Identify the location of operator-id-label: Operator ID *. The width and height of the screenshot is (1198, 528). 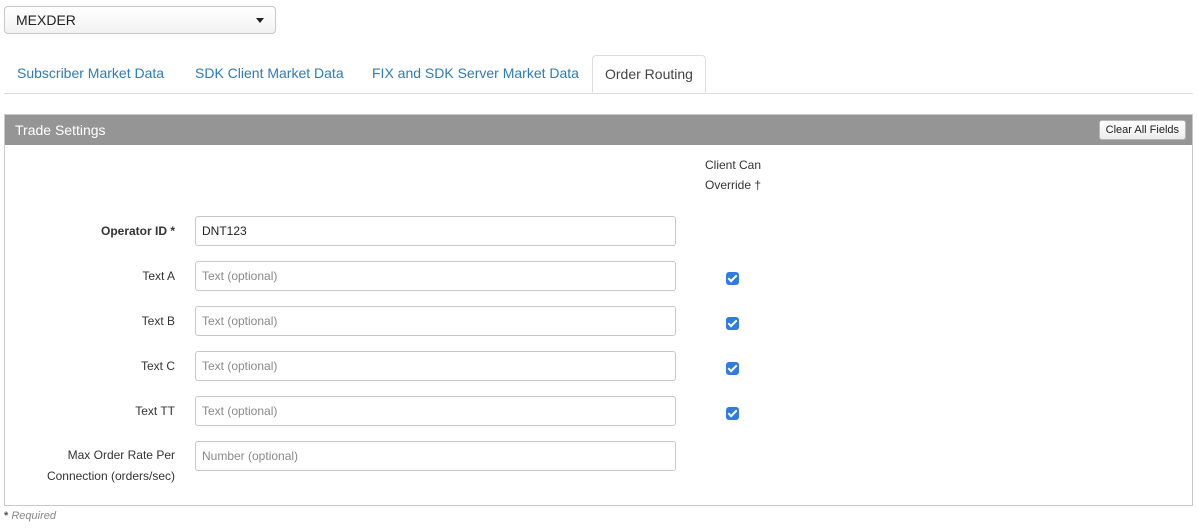
(137, 231).